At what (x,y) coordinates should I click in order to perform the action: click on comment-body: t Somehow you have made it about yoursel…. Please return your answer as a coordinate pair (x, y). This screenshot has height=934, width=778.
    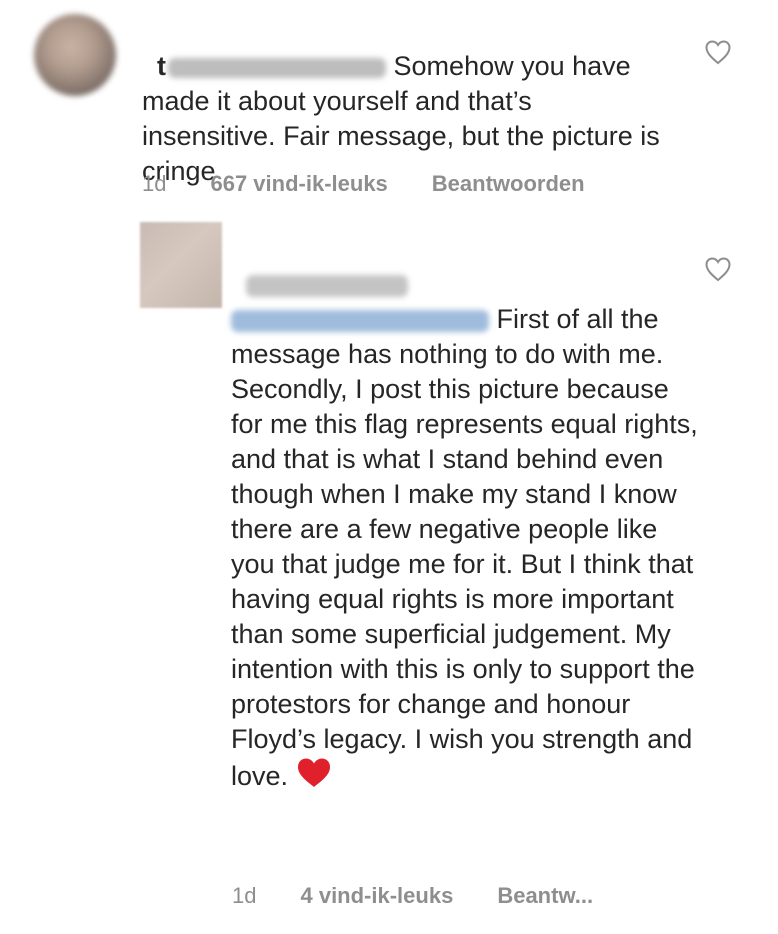
    Looking at the image, I should click on (402, 101).